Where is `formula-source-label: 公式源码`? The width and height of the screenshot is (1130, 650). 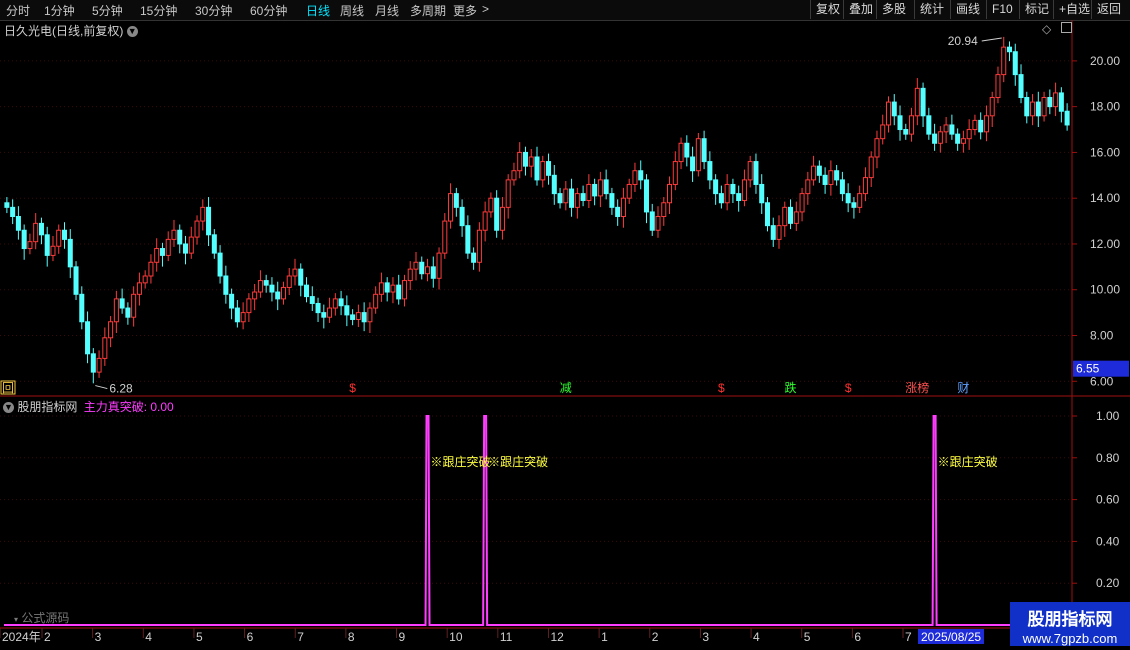
formula-source-label: 公式源码 is located at coordinates (45, 618).